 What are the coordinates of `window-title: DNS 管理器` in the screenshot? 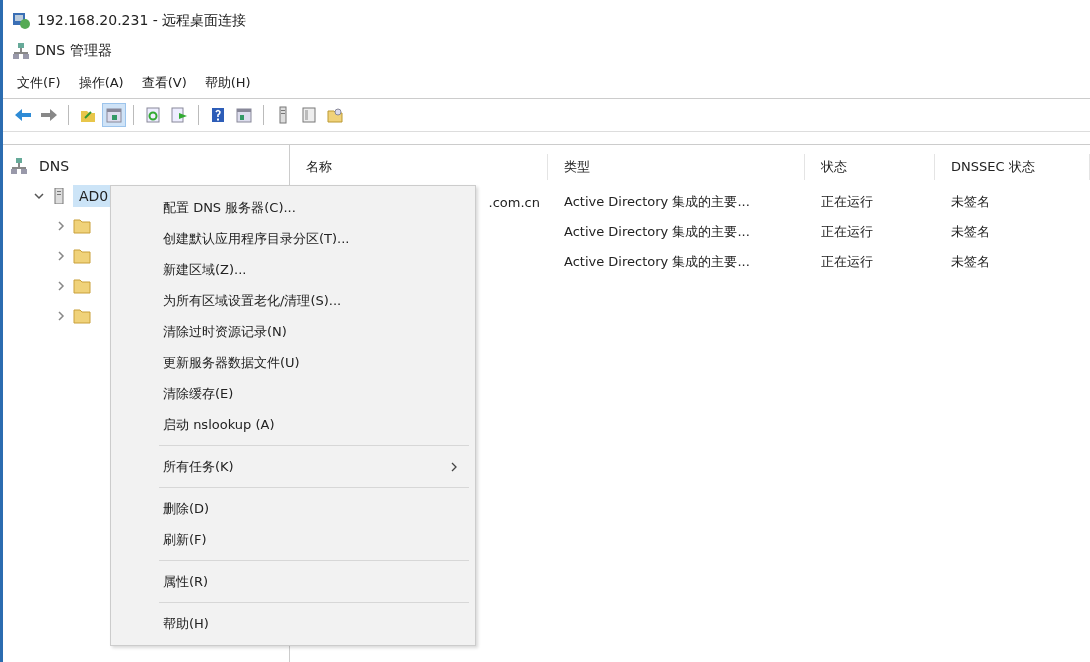 It's located at (73, 51).